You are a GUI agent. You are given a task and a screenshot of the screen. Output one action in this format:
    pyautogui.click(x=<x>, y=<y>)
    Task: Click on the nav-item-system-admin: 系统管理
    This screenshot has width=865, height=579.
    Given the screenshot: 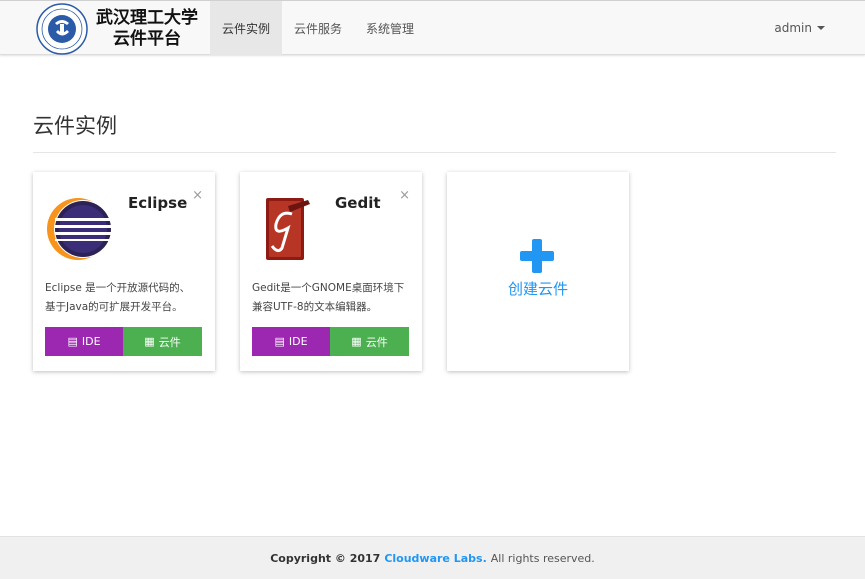 What is the action you would take?
    pyautogui.click(x=390, y=28)
    